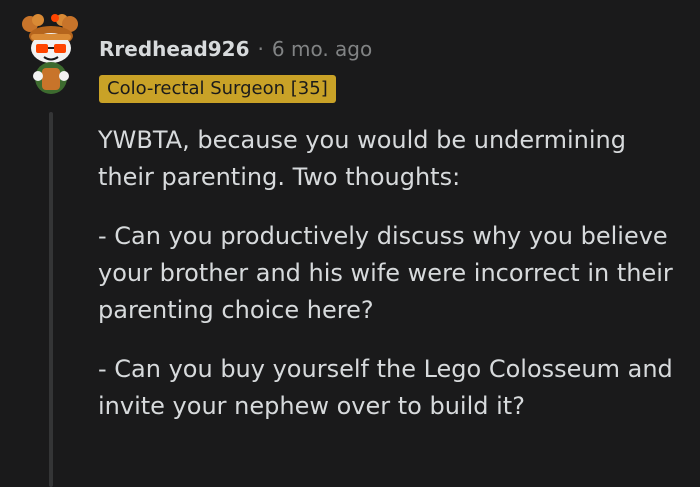  What do you see at coordinates (51, 57) in the screenshot?
I see `user-avatar-icon` at bounding box center [51, 57].